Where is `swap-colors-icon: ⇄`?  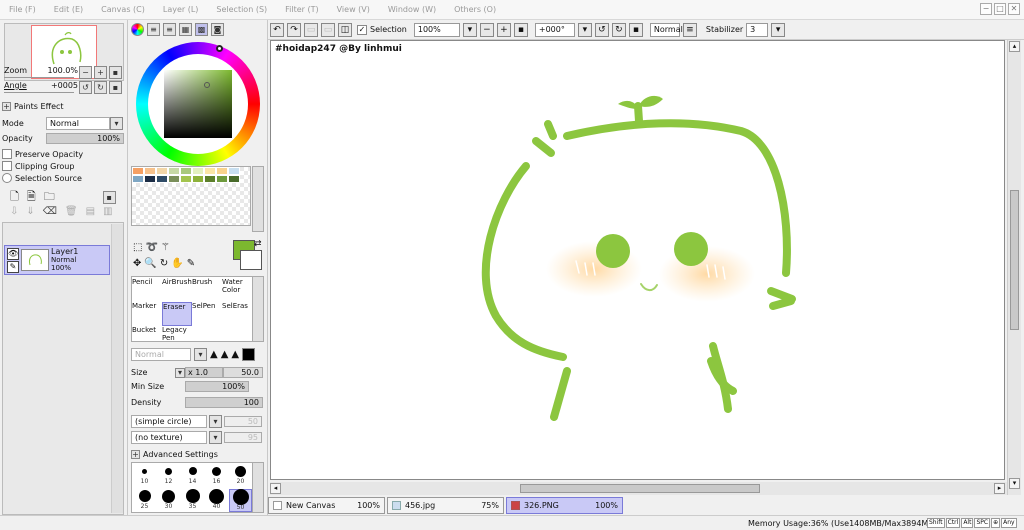
swap-colors-icon: ⇄ is located at coordinates (258, 244).